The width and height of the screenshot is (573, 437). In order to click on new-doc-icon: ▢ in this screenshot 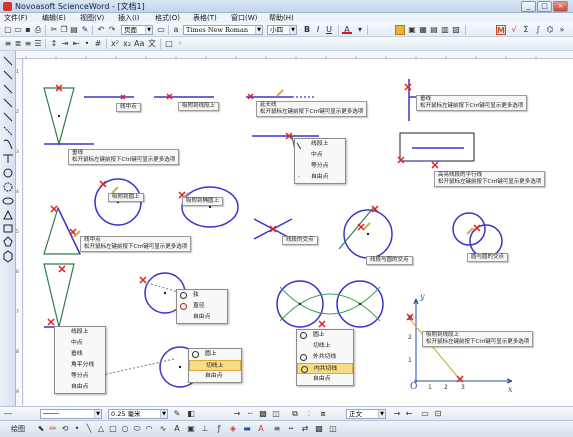, I will do `click(8, 30)`.